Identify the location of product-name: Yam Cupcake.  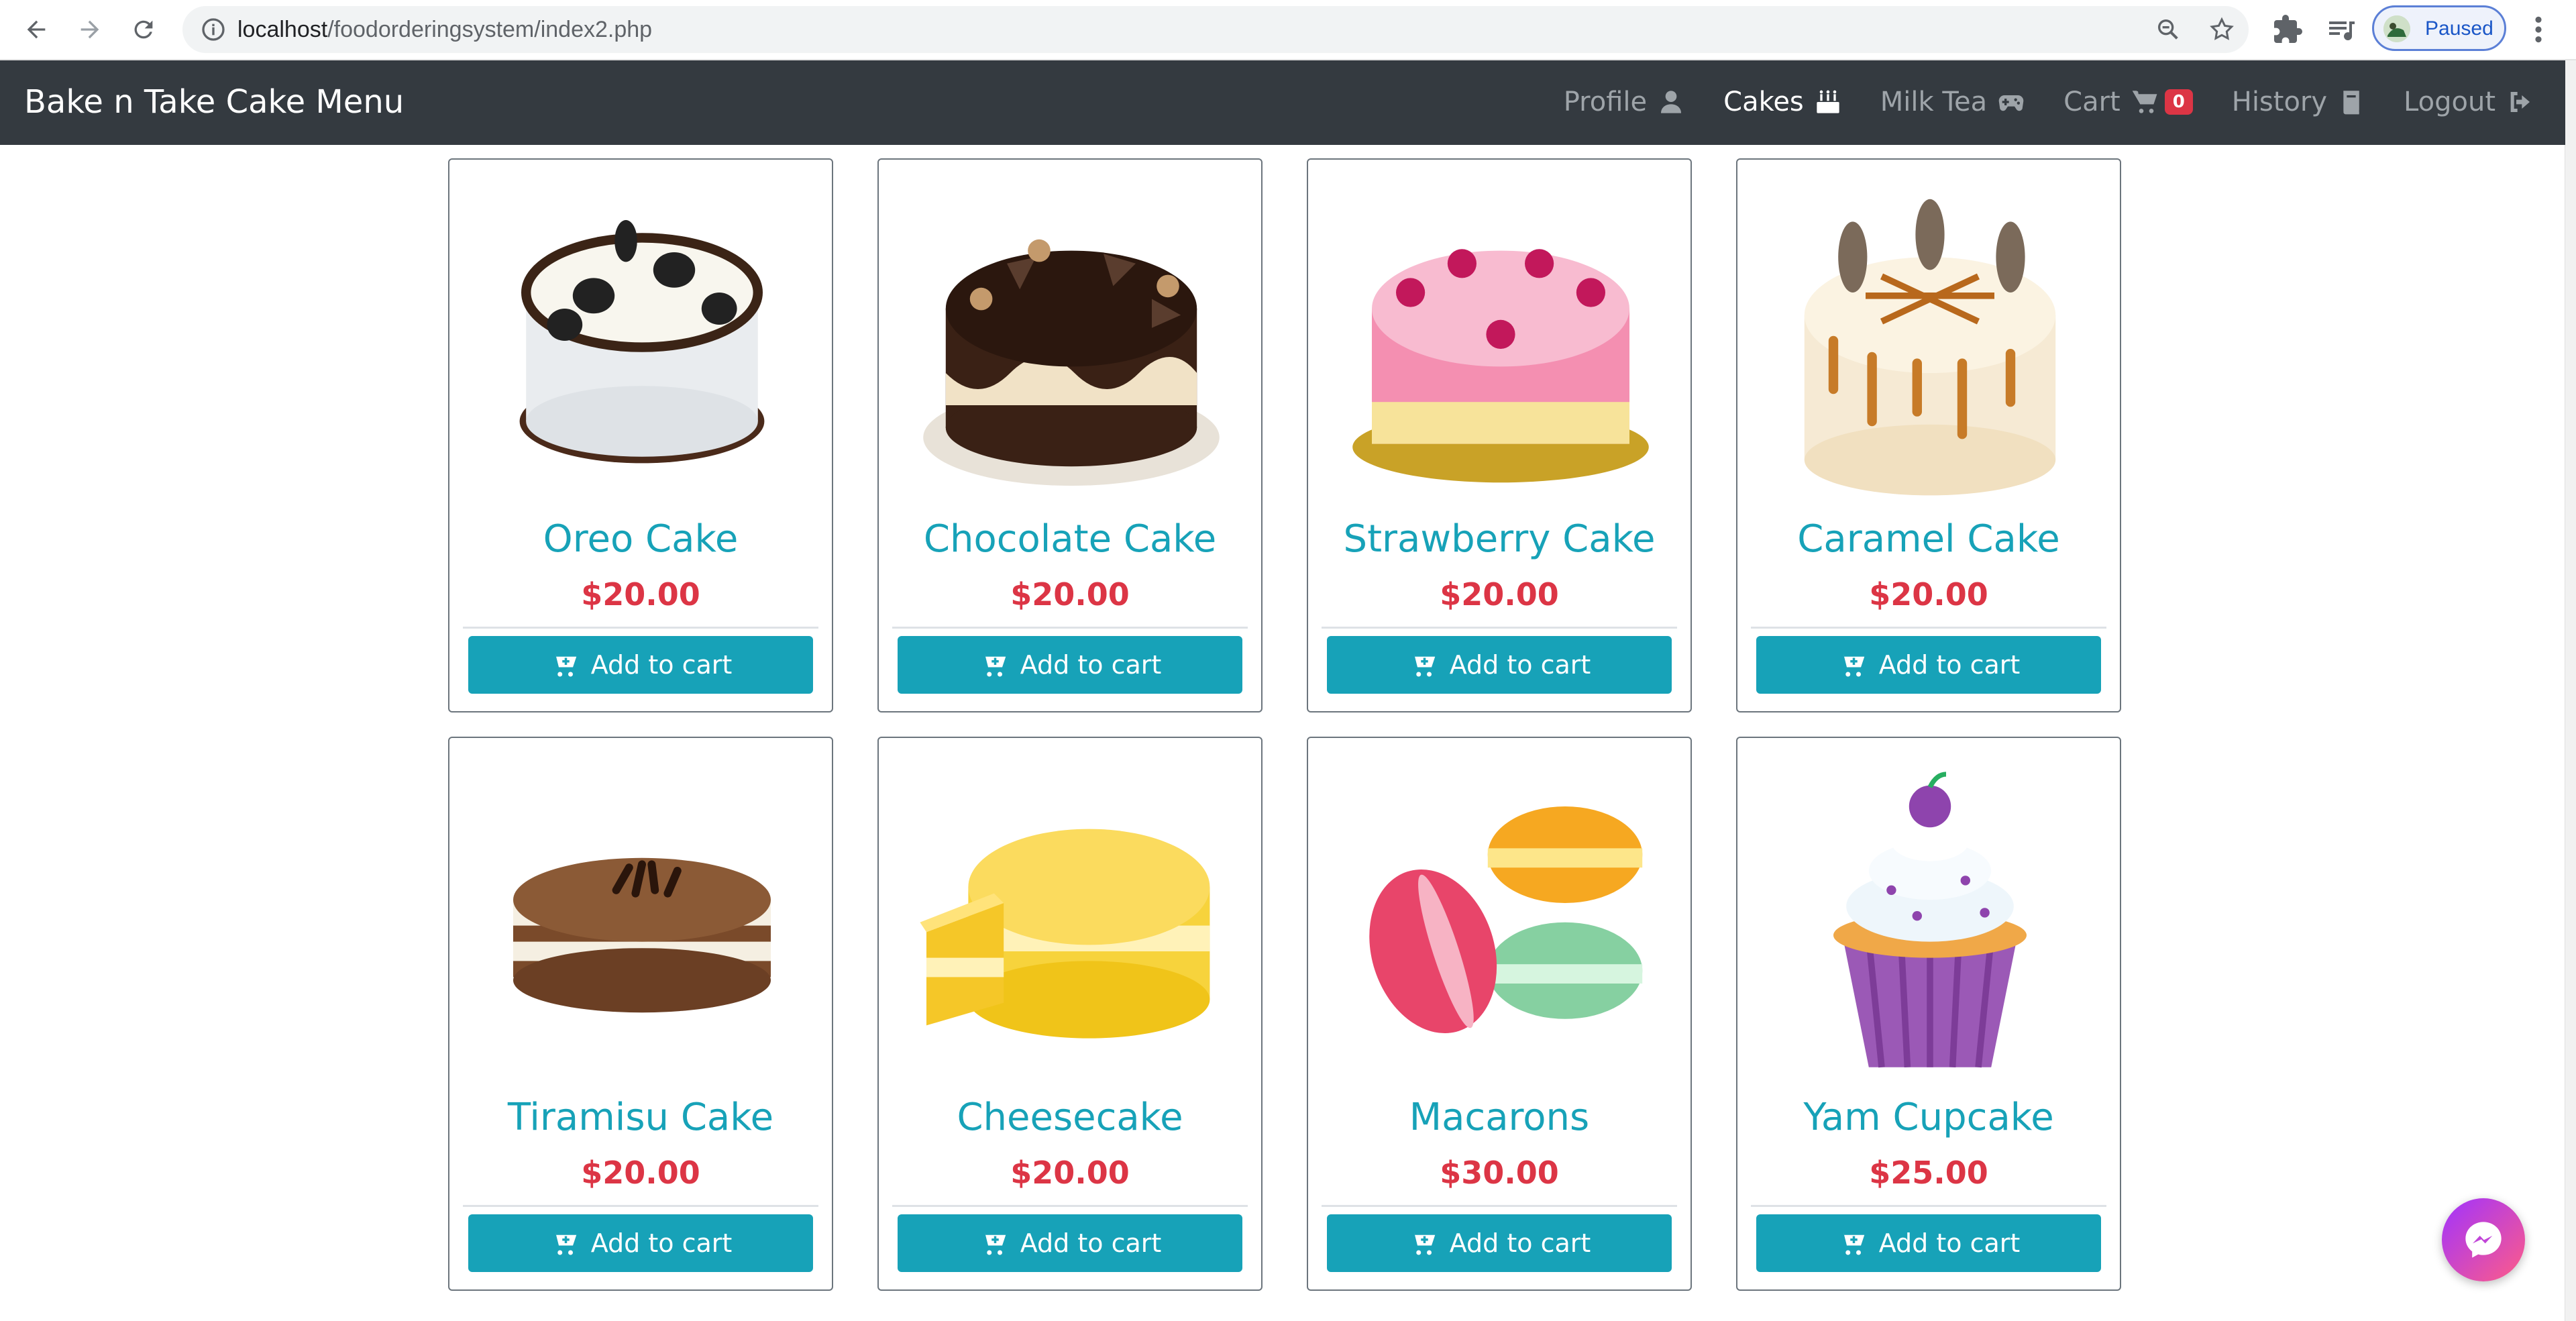
(1928, 1118).